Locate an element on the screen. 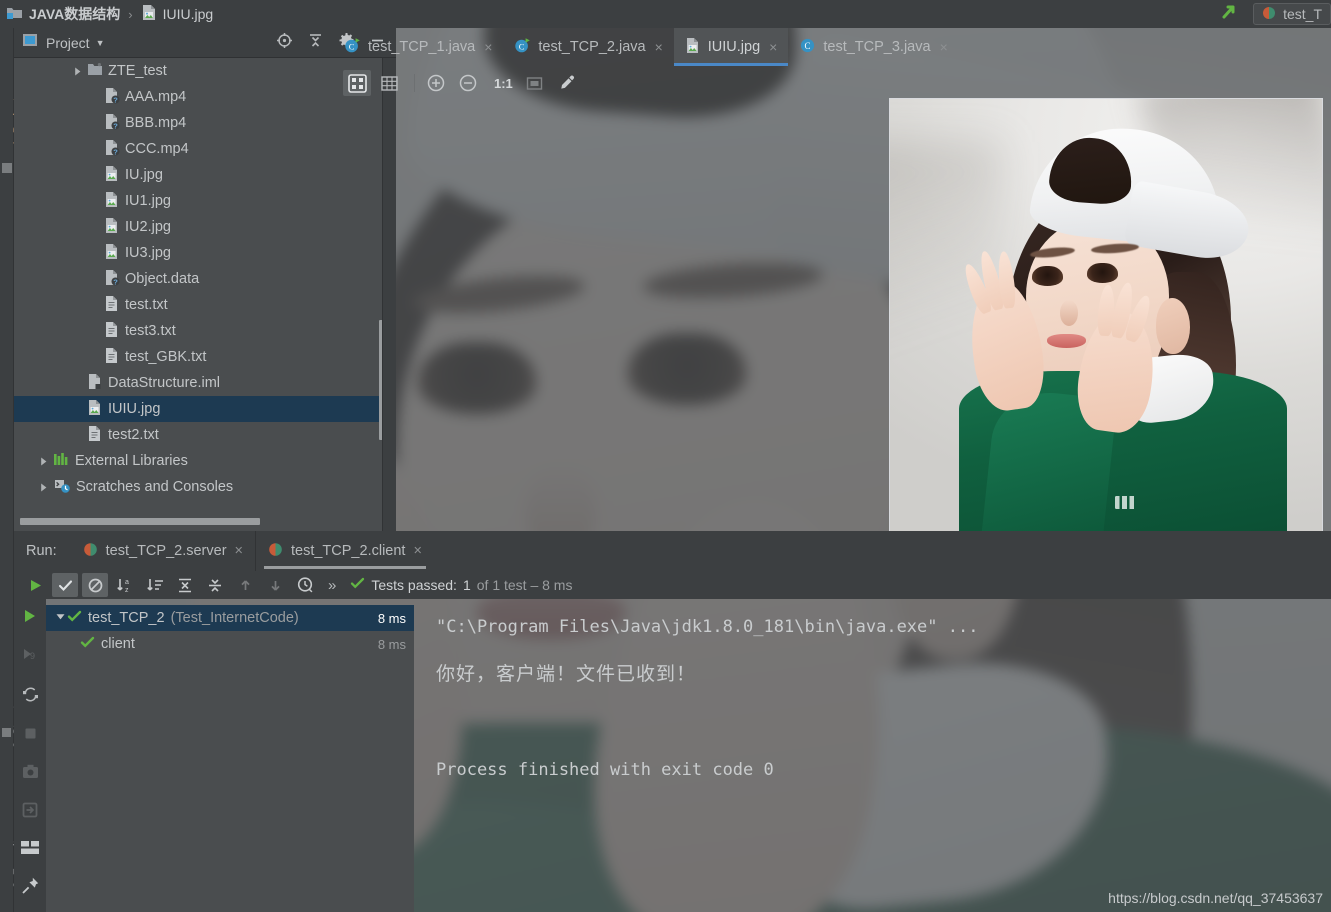 The width and height of the screenshot is (1331, 912). test-row: test_TCP_2 (Test_InternetCode) 8 ms is located at coordinates (230, 618).